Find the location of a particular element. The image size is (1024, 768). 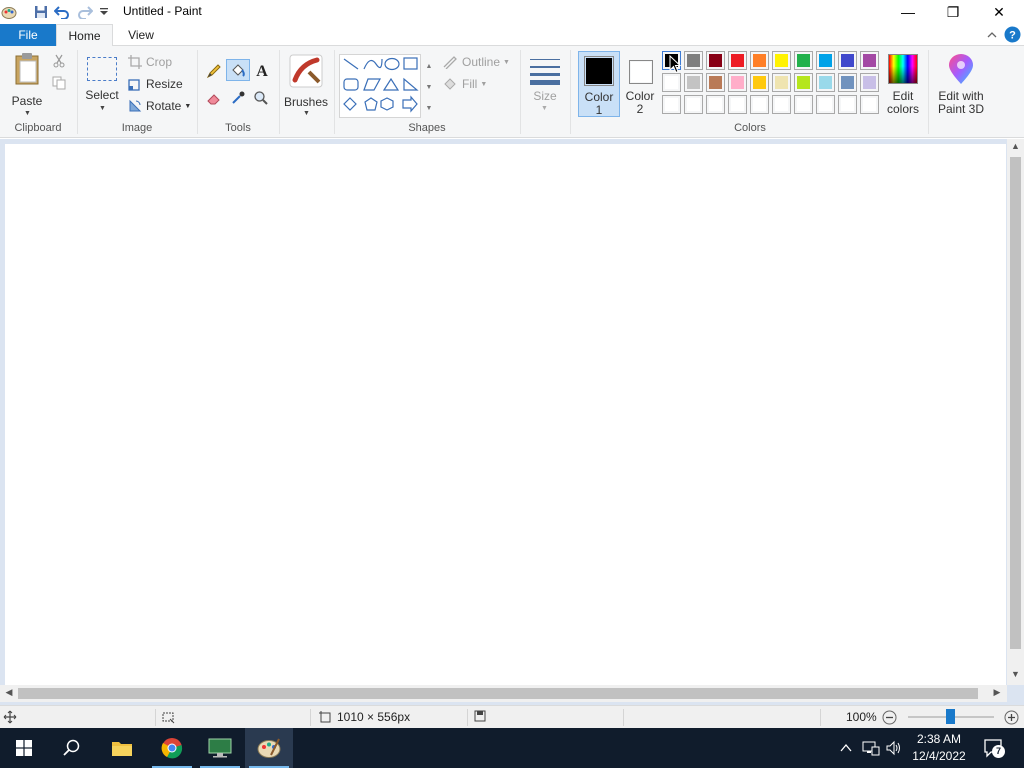

scroll-up-icon: ▲ is located at coordinates (1015, 148).